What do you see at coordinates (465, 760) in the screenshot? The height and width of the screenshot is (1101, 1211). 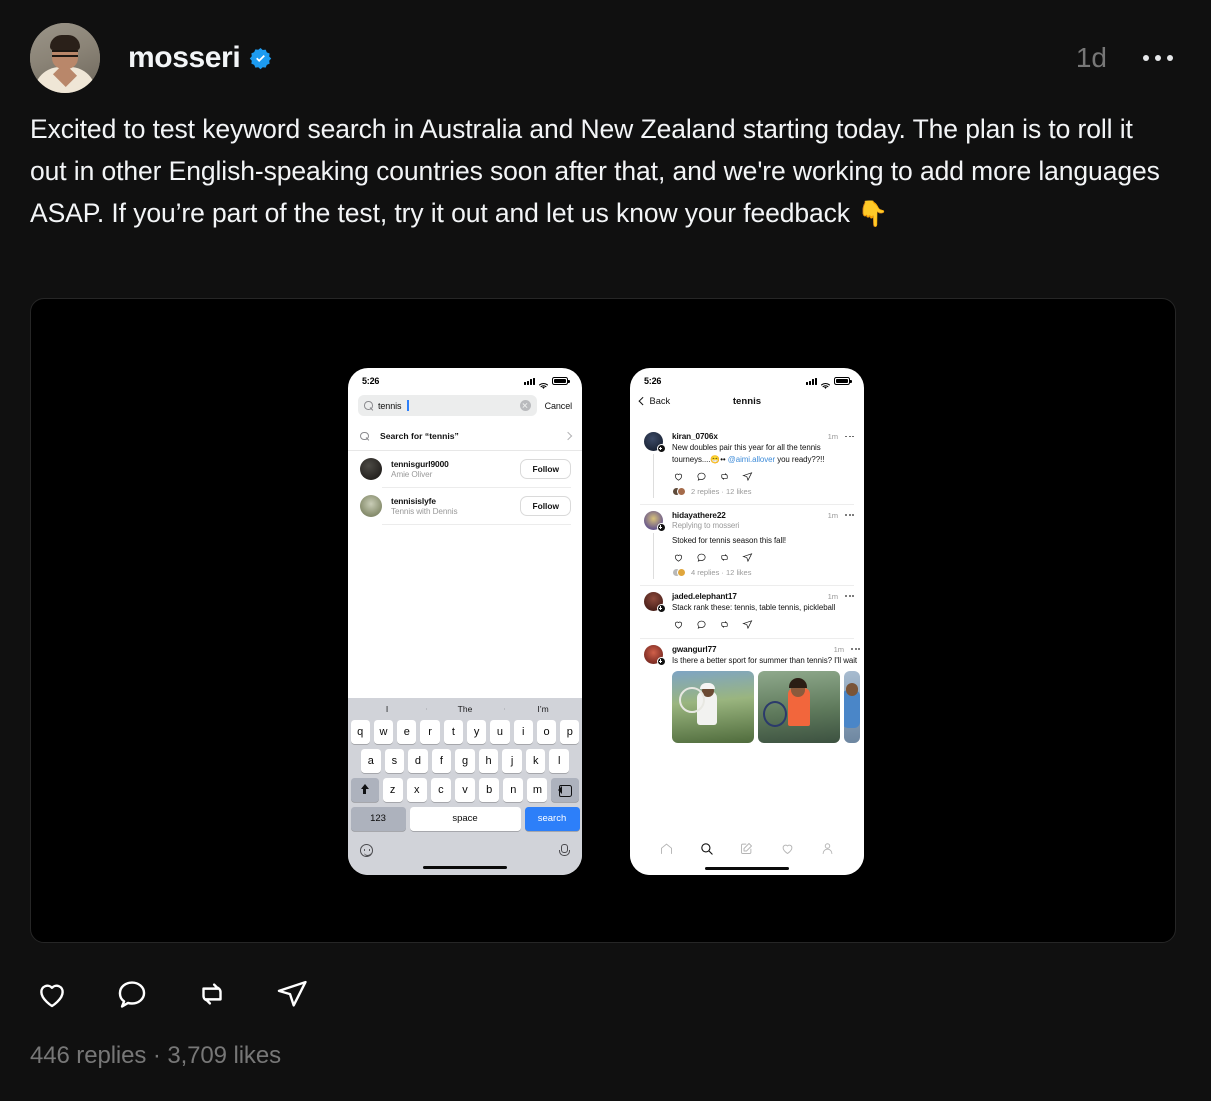 I see `key-g: g` at bounding box center [465, 760].